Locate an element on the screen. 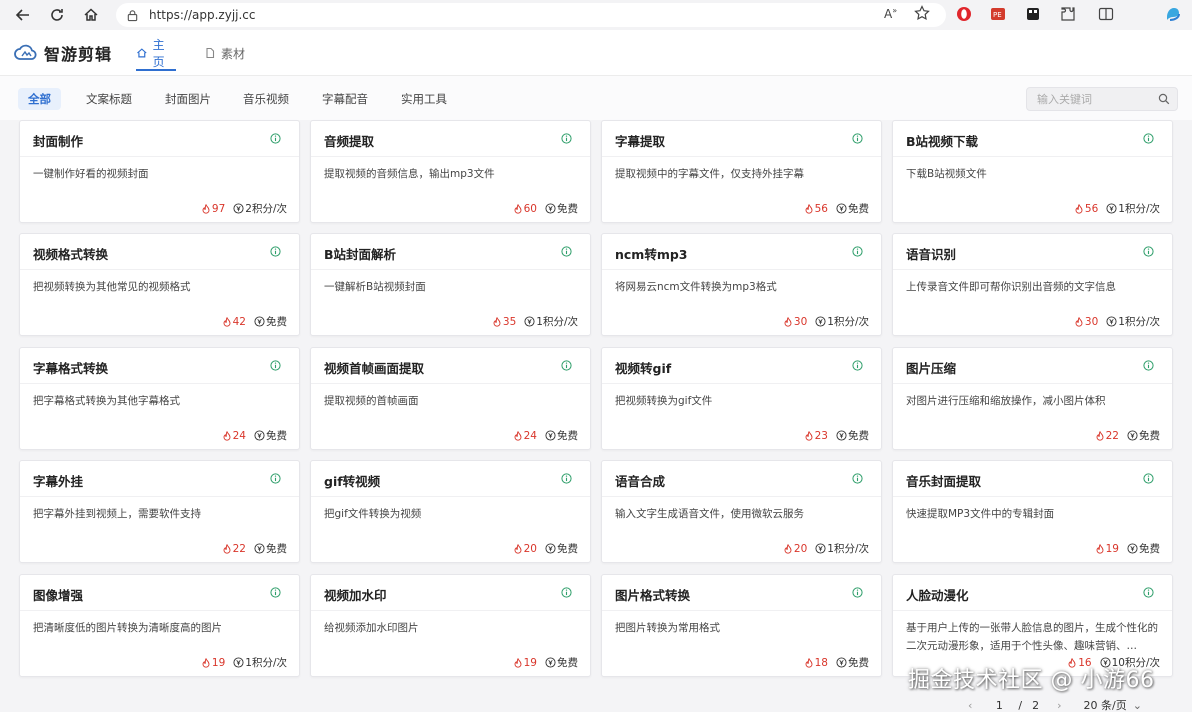 This screenshot has width=1192, height=712. hot-count: 56 is located at coordinates (1086, 209).